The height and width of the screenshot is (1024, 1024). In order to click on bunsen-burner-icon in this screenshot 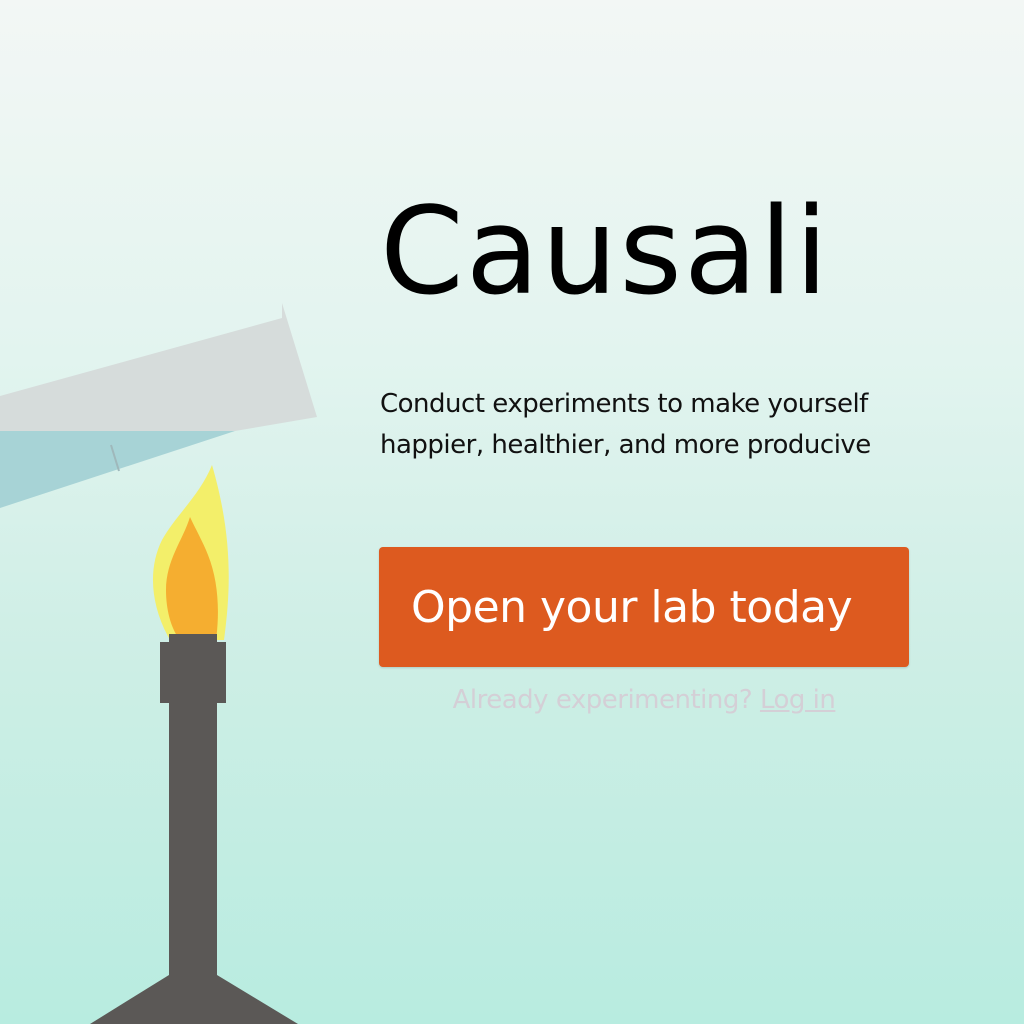, I will do `click(194, 829)`.